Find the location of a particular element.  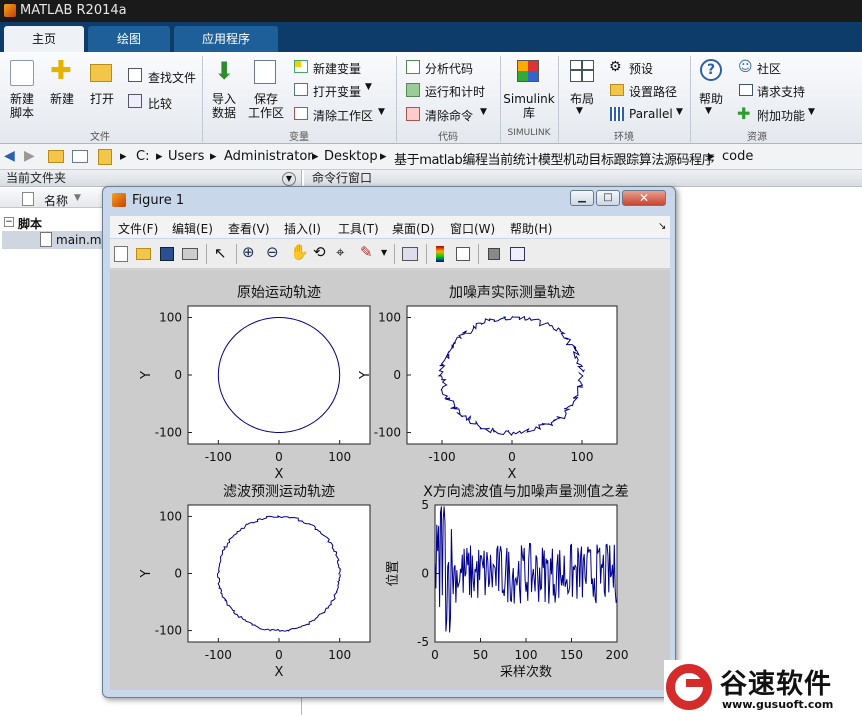

brush-icon: ✎ is located at coordinates (366, 252).